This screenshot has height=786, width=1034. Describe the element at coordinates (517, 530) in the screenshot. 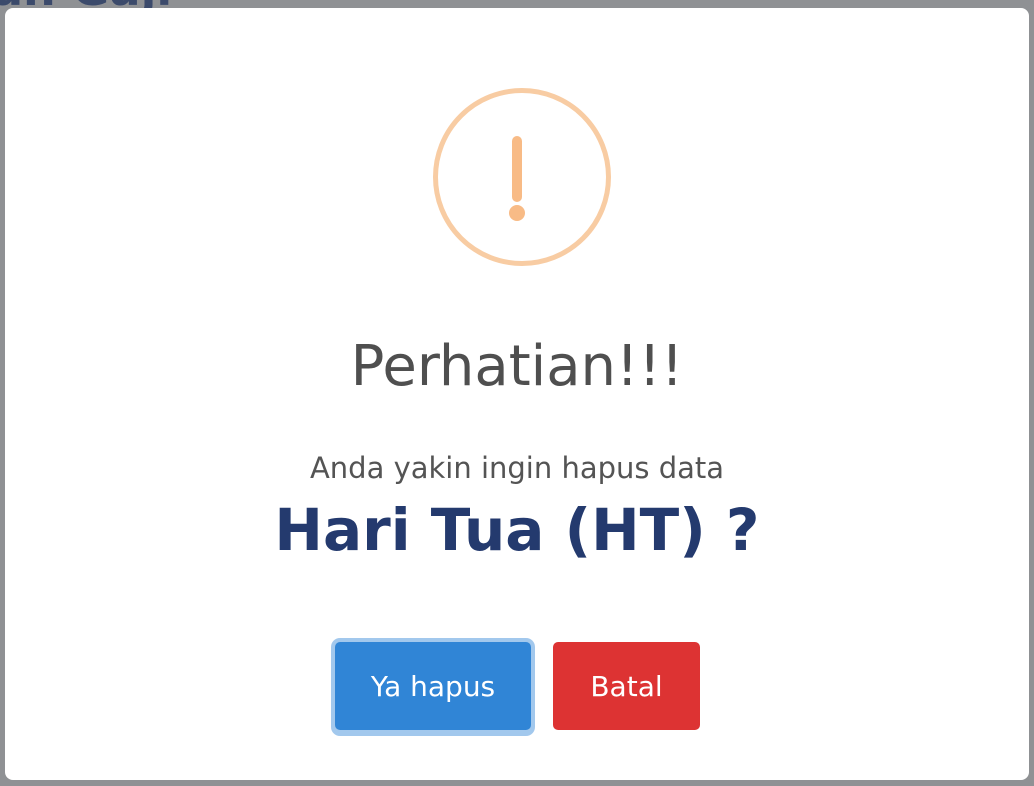

I see `dialog-subject: Hari Tua (HT) ?` at that location.